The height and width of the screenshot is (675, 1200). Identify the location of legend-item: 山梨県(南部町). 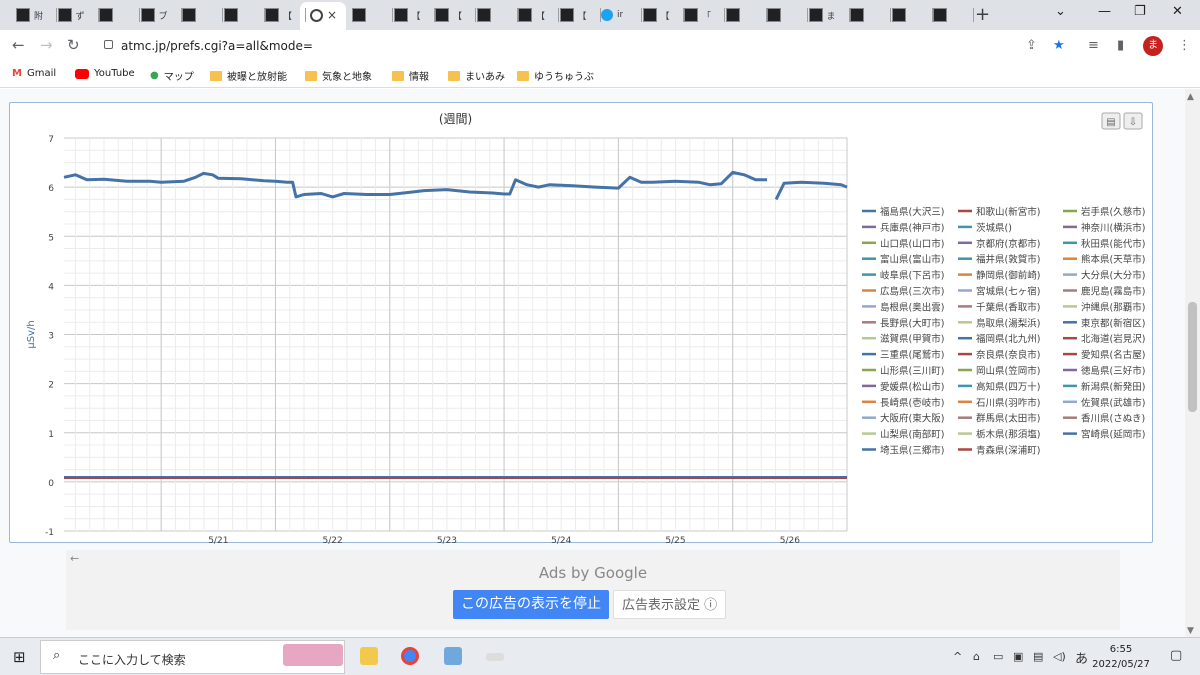
(912, 435).